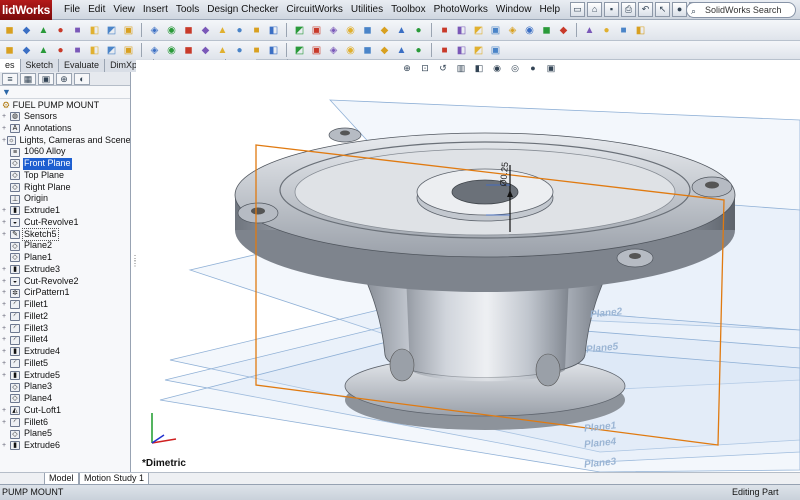 The width and height of the screenshot is (800, 500). Describe the element at coordinates (205, 30) in the screenshot. I see `mirror-icon: ◆` at that location.